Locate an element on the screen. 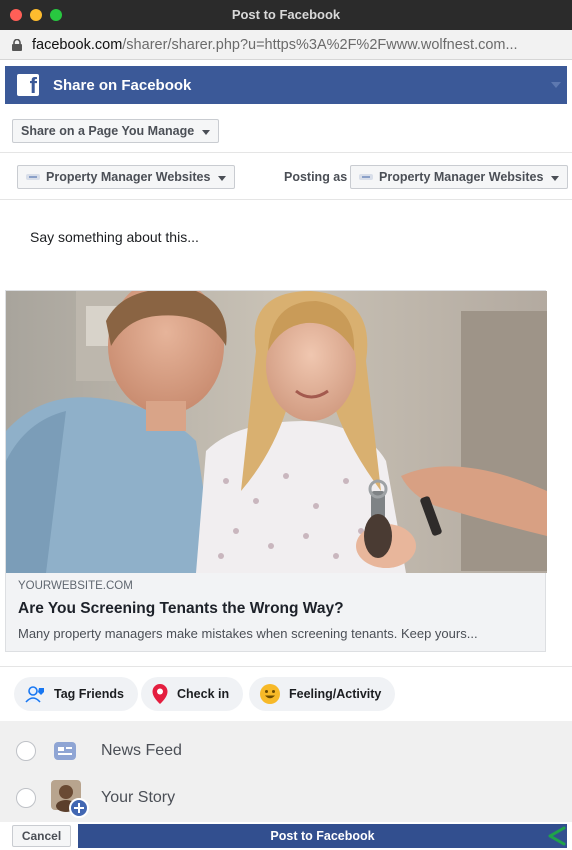 Image resolution: width=572 pixels, height=850 pixels. facebook-logo-icon: f is located at coordinates (28, 85).